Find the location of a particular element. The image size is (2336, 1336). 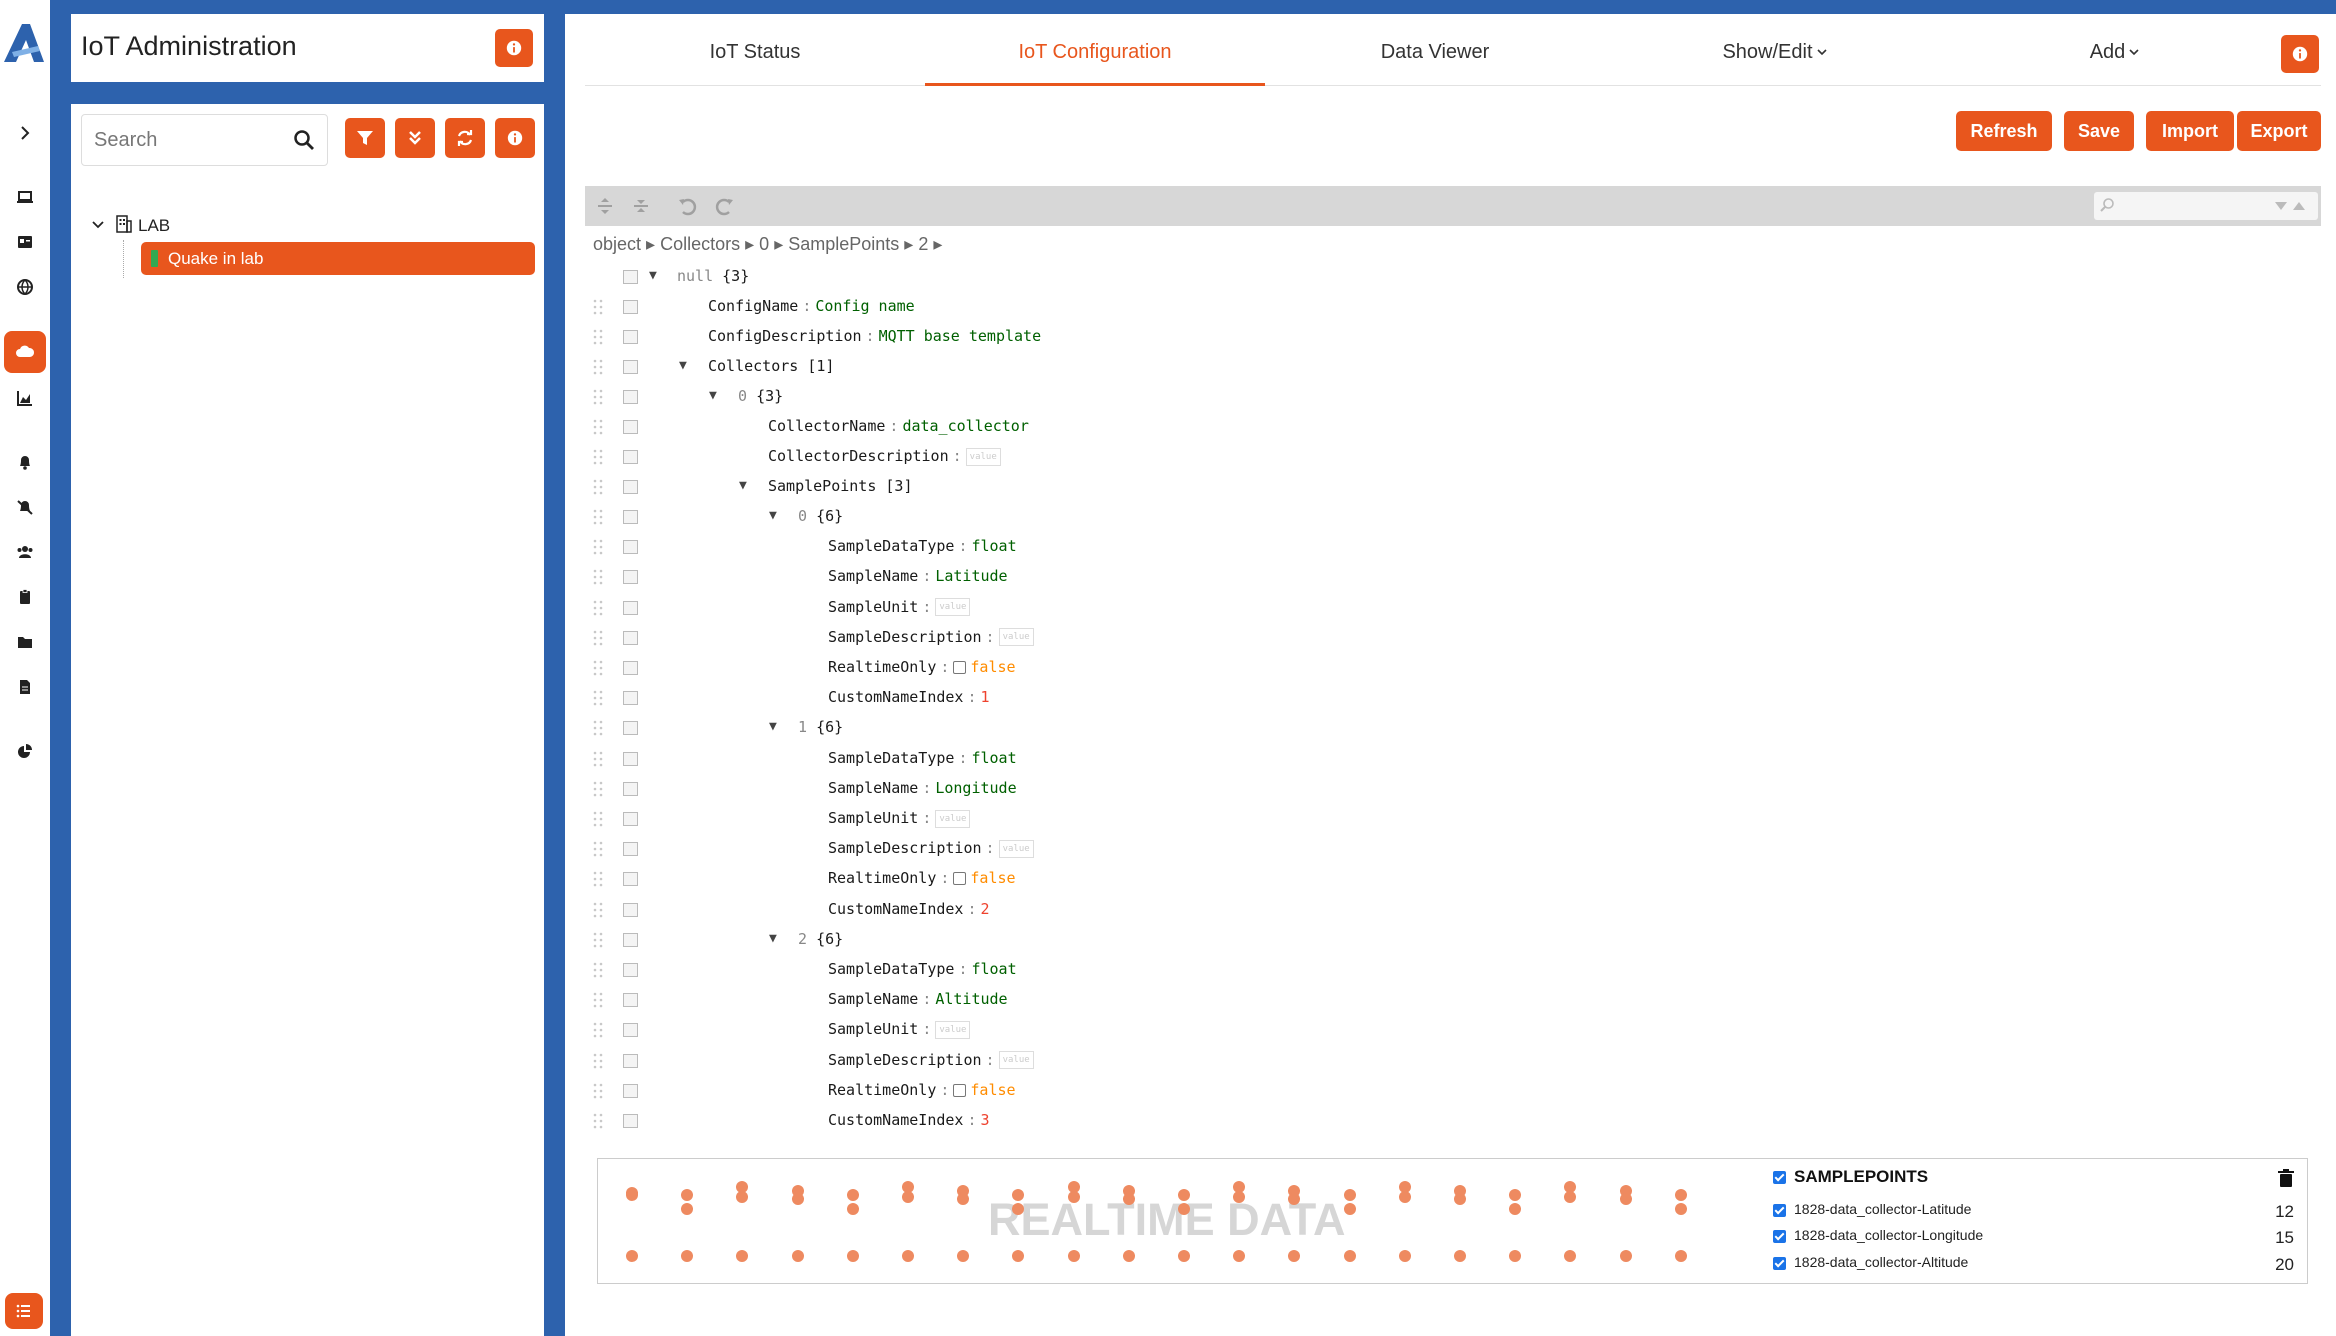

tree-node-quake-in-lab: Quake in lab is located at coordinates (338, 258).